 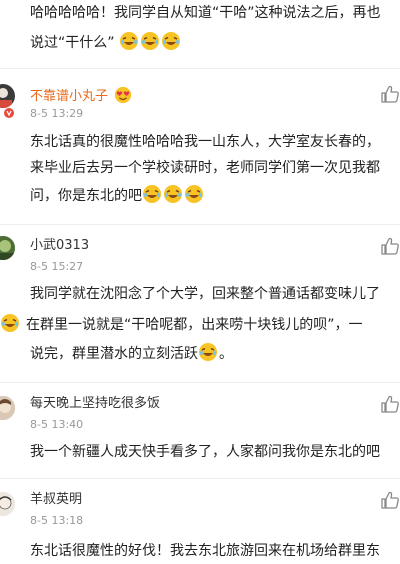 I want to click on vip-badge-icon, so click(x=9, y=113).